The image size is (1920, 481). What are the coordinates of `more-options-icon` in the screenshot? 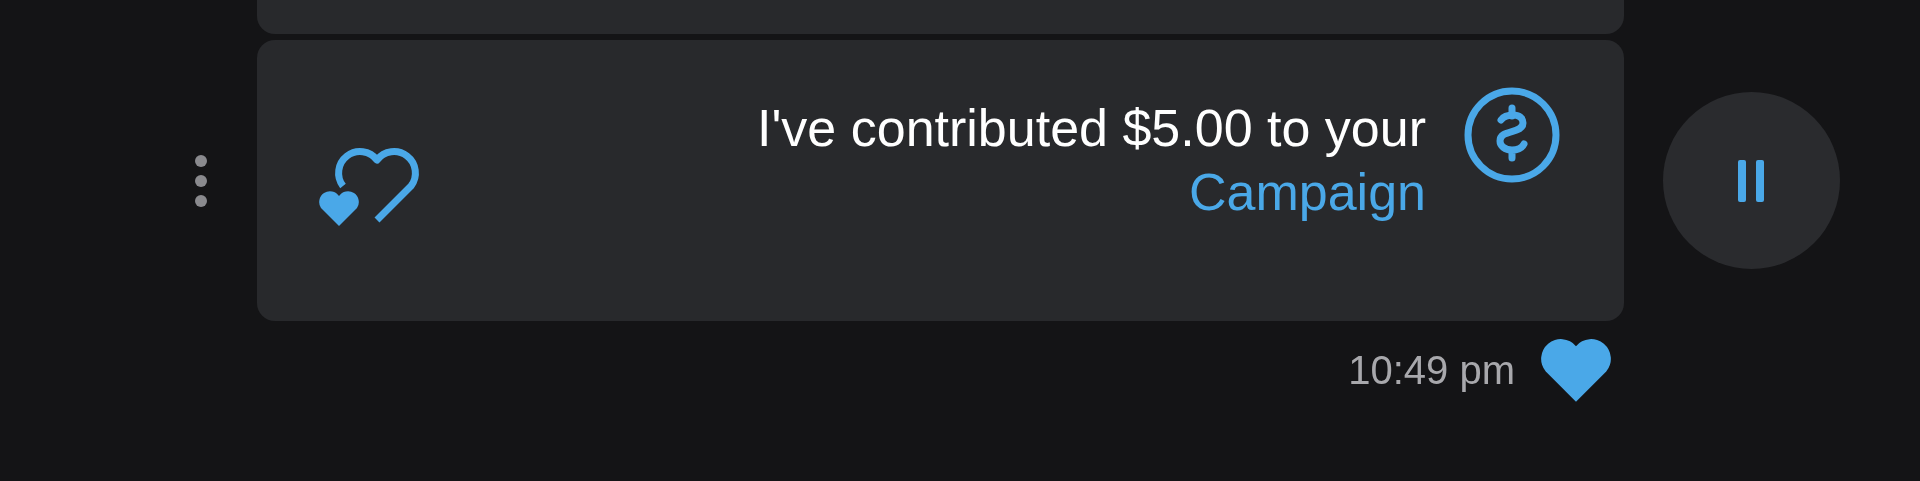 It's located at (201, 180).